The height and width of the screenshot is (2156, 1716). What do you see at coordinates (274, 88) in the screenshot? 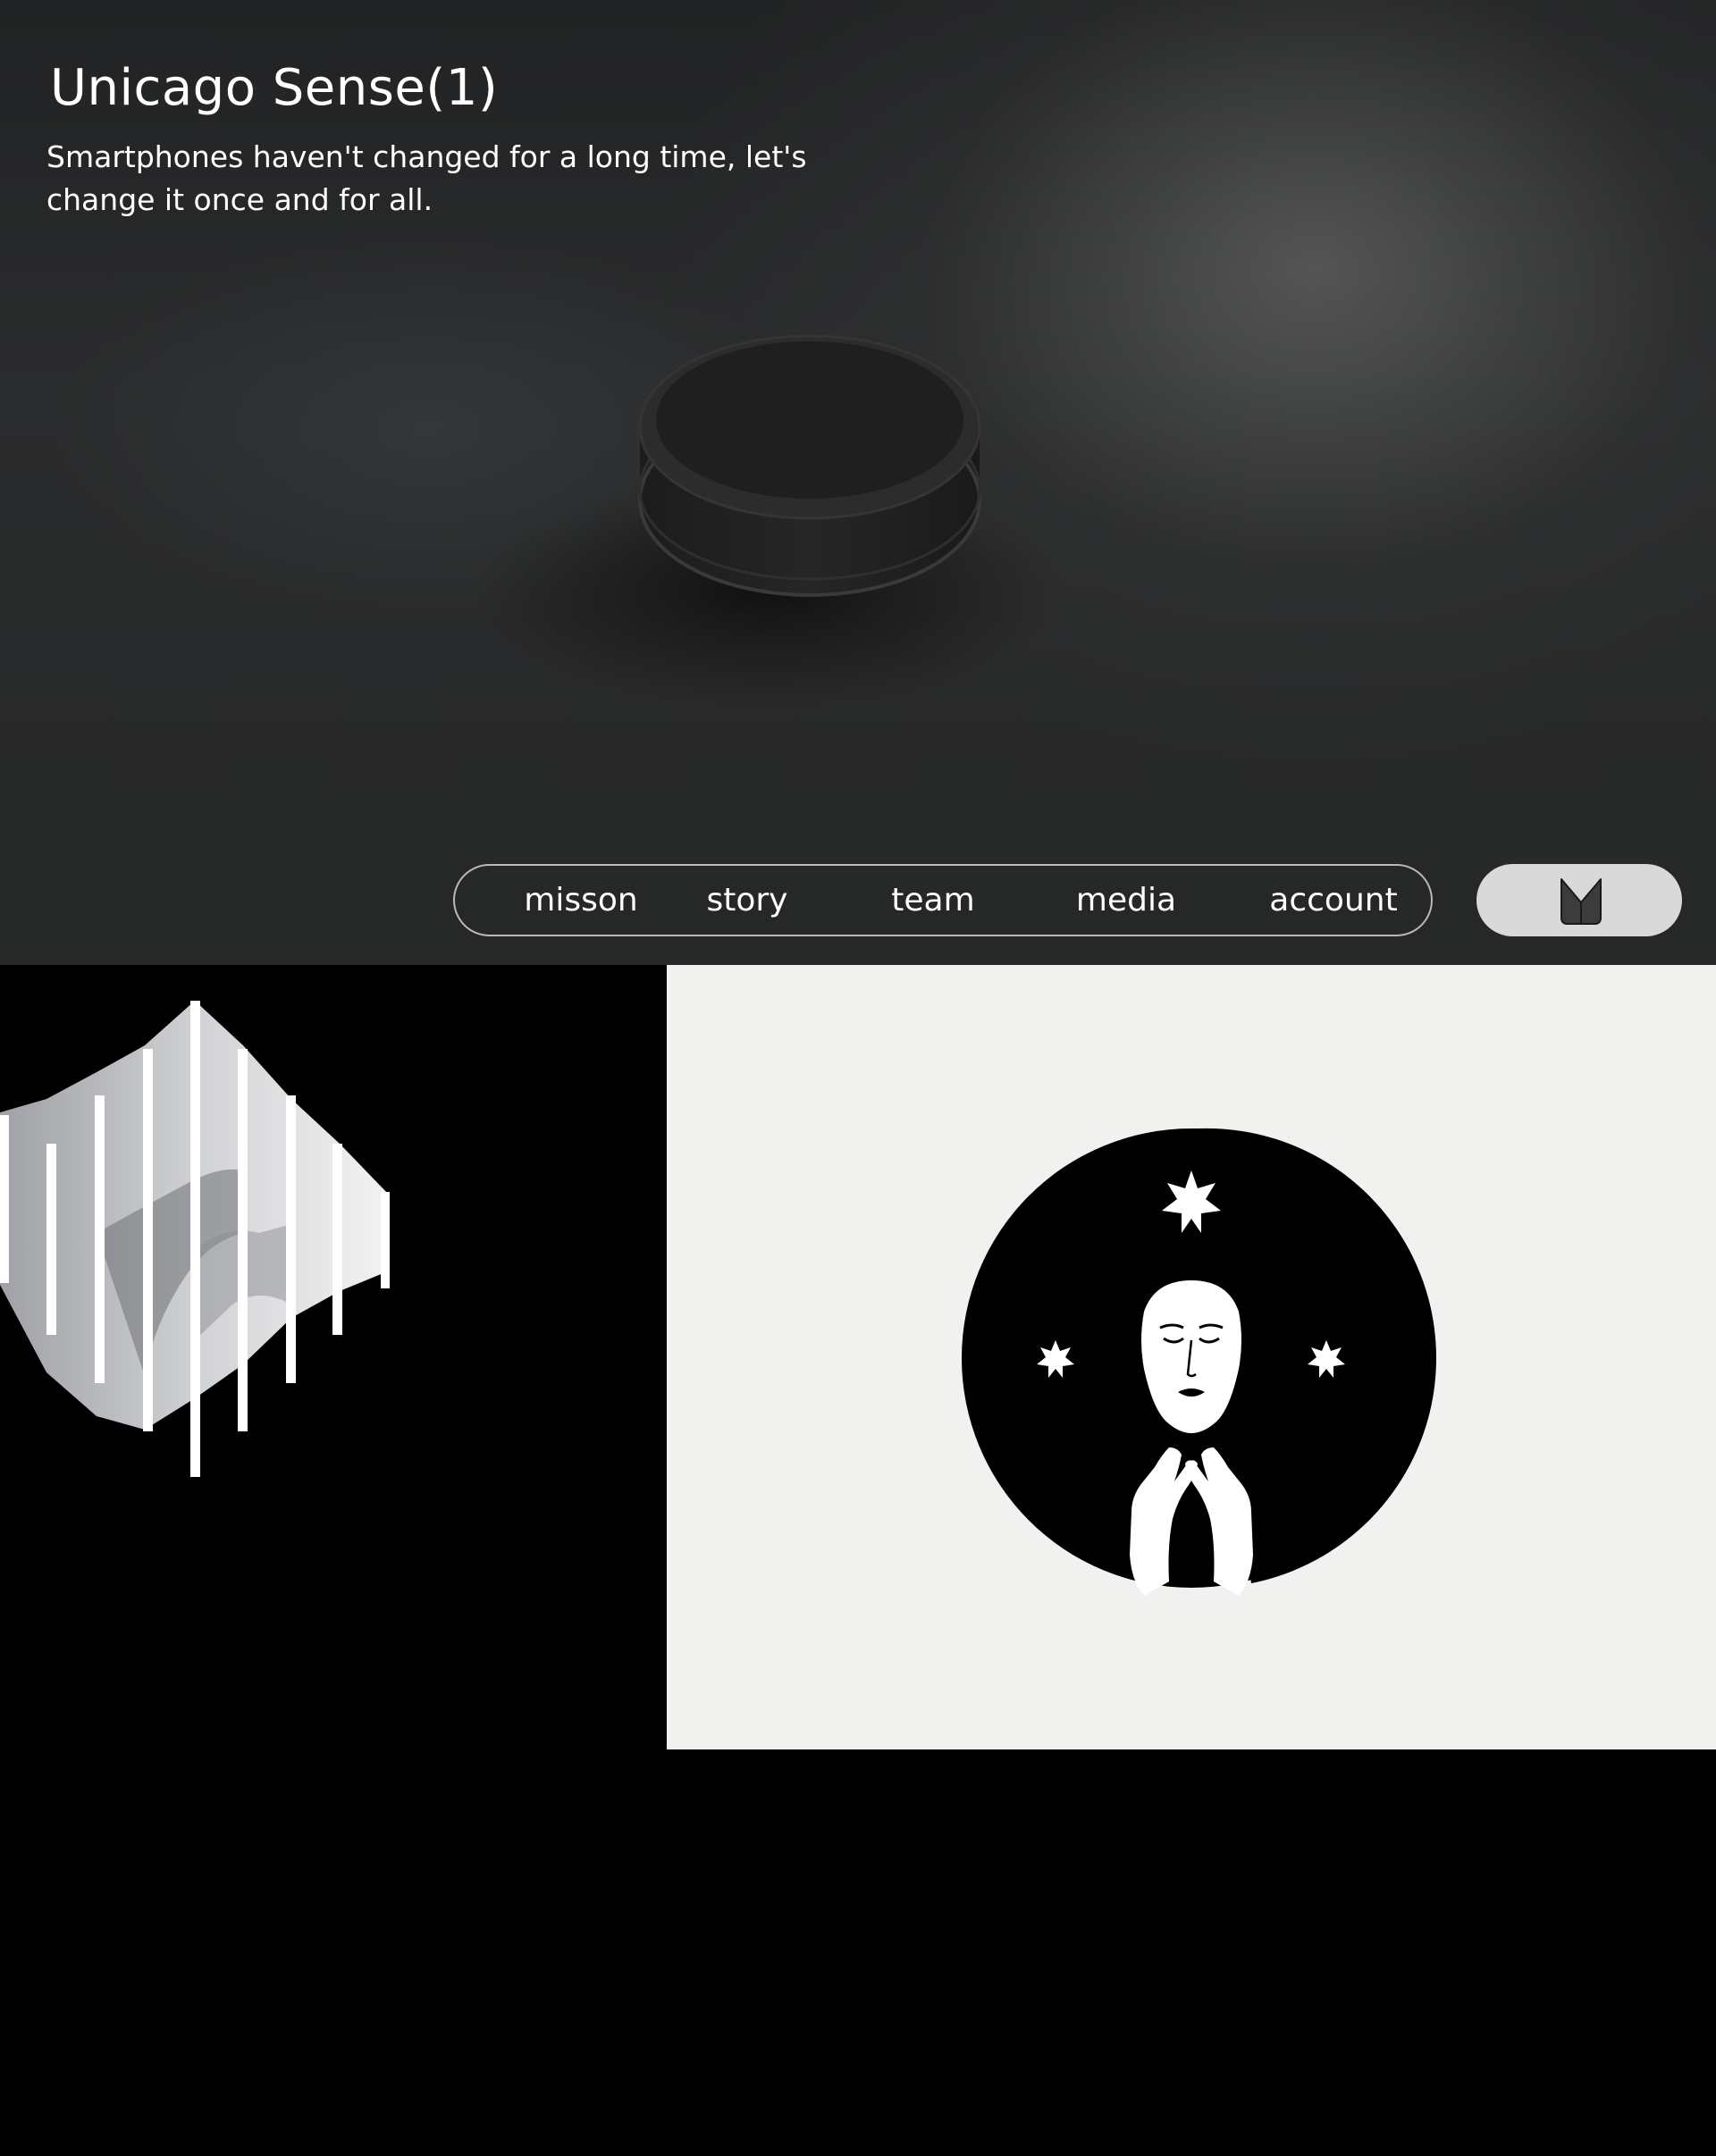
I see `page-title: Unicago Sense(1)` at bounding box center [274, 88].